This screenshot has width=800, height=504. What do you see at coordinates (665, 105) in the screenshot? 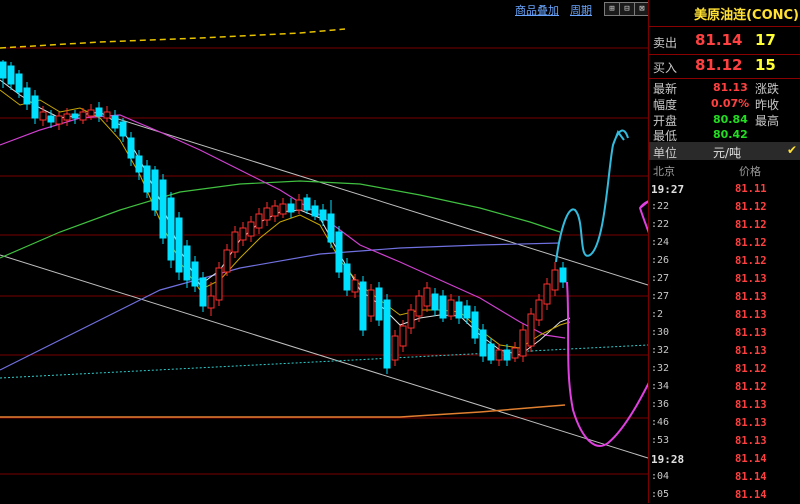
I see `amplitude-label: 幅度` at bounding box center [665, 105].